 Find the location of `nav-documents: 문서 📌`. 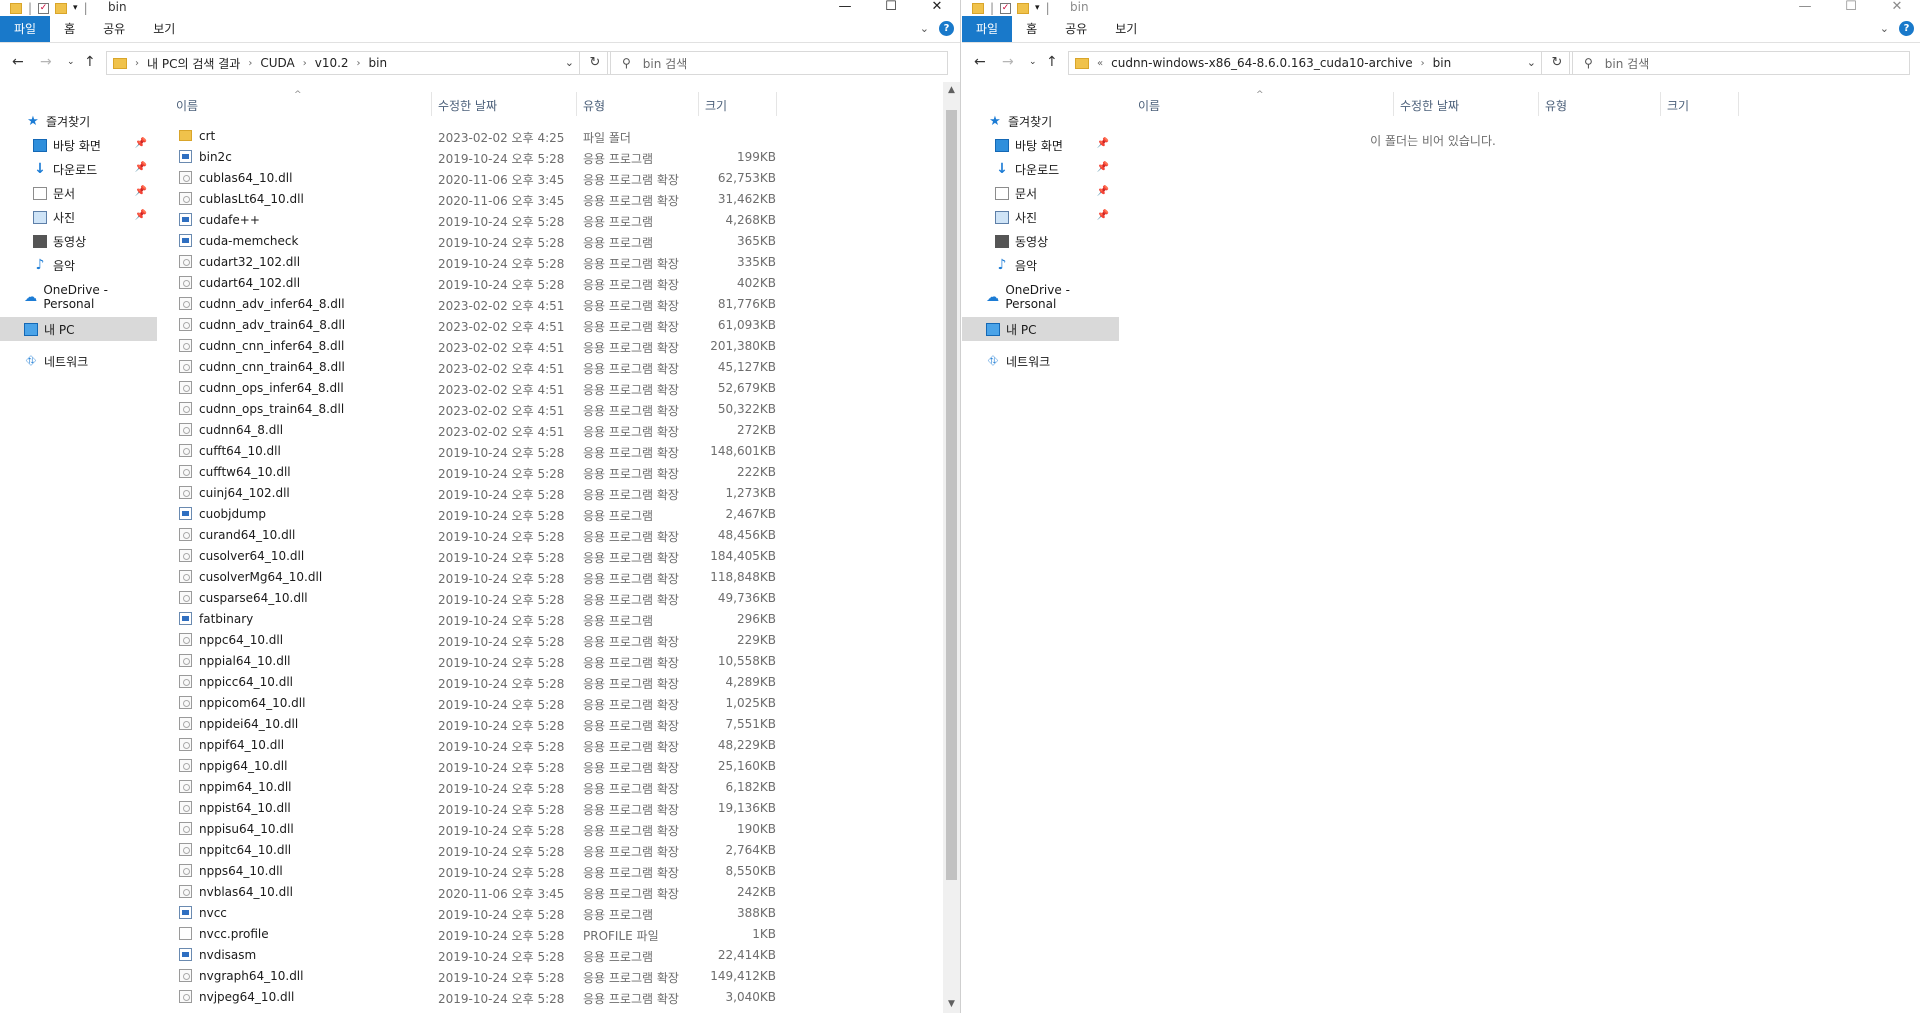

nav-documents: 문서 📌 is located at coordinates (1040, 193).